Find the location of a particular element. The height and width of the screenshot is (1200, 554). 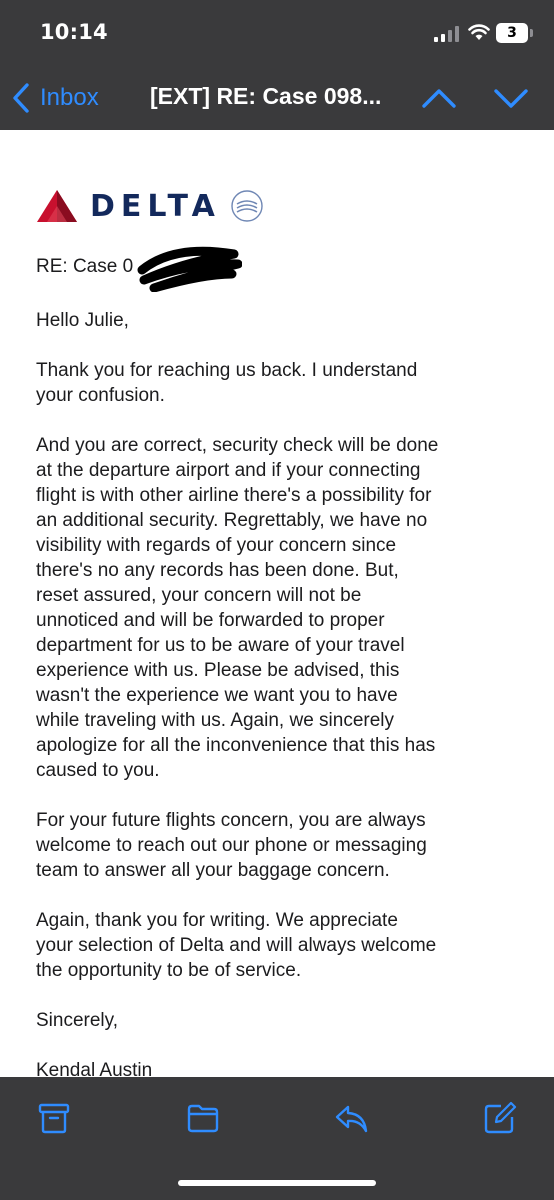

status-time: 10:14 is located at coordinates (74, 32).